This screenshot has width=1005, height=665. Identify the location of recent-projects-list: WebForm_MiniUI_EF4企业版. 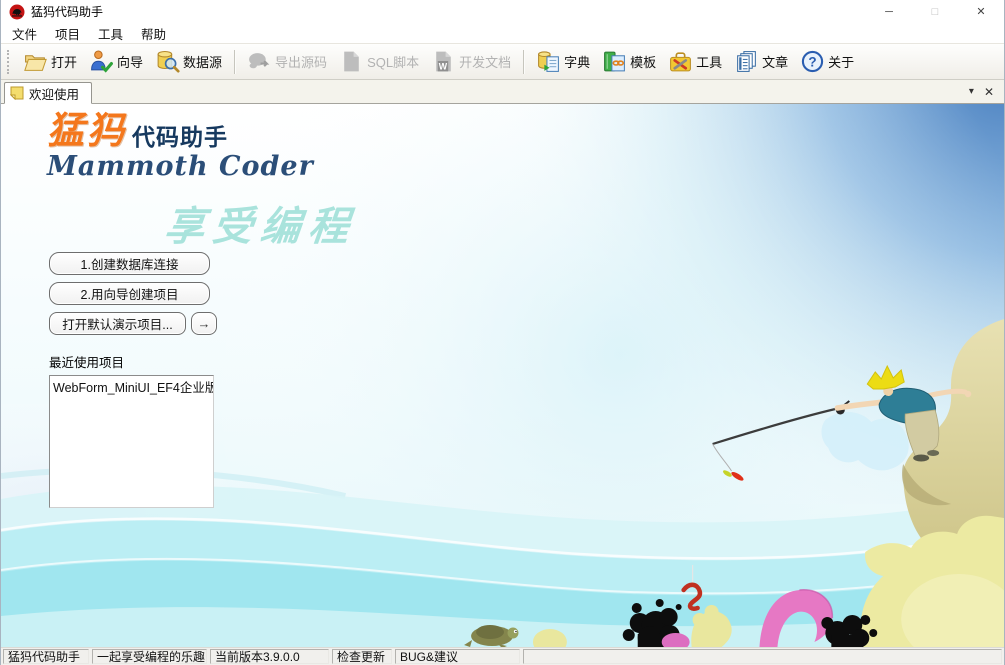
(131, 441).